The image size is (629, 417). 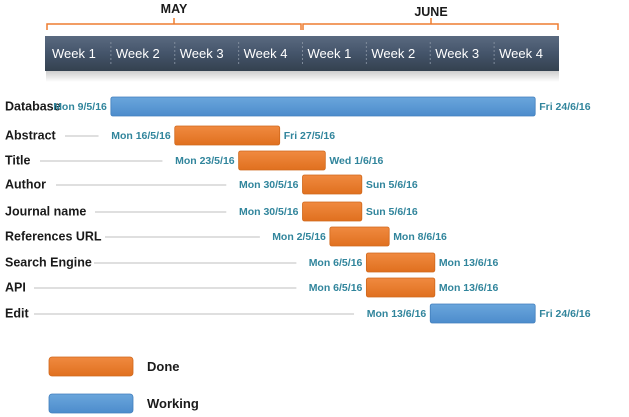 I want to click on task-row-edit: Edit Mon 13/6/16 Fri 24/6/16, so click(x=298, y=313).